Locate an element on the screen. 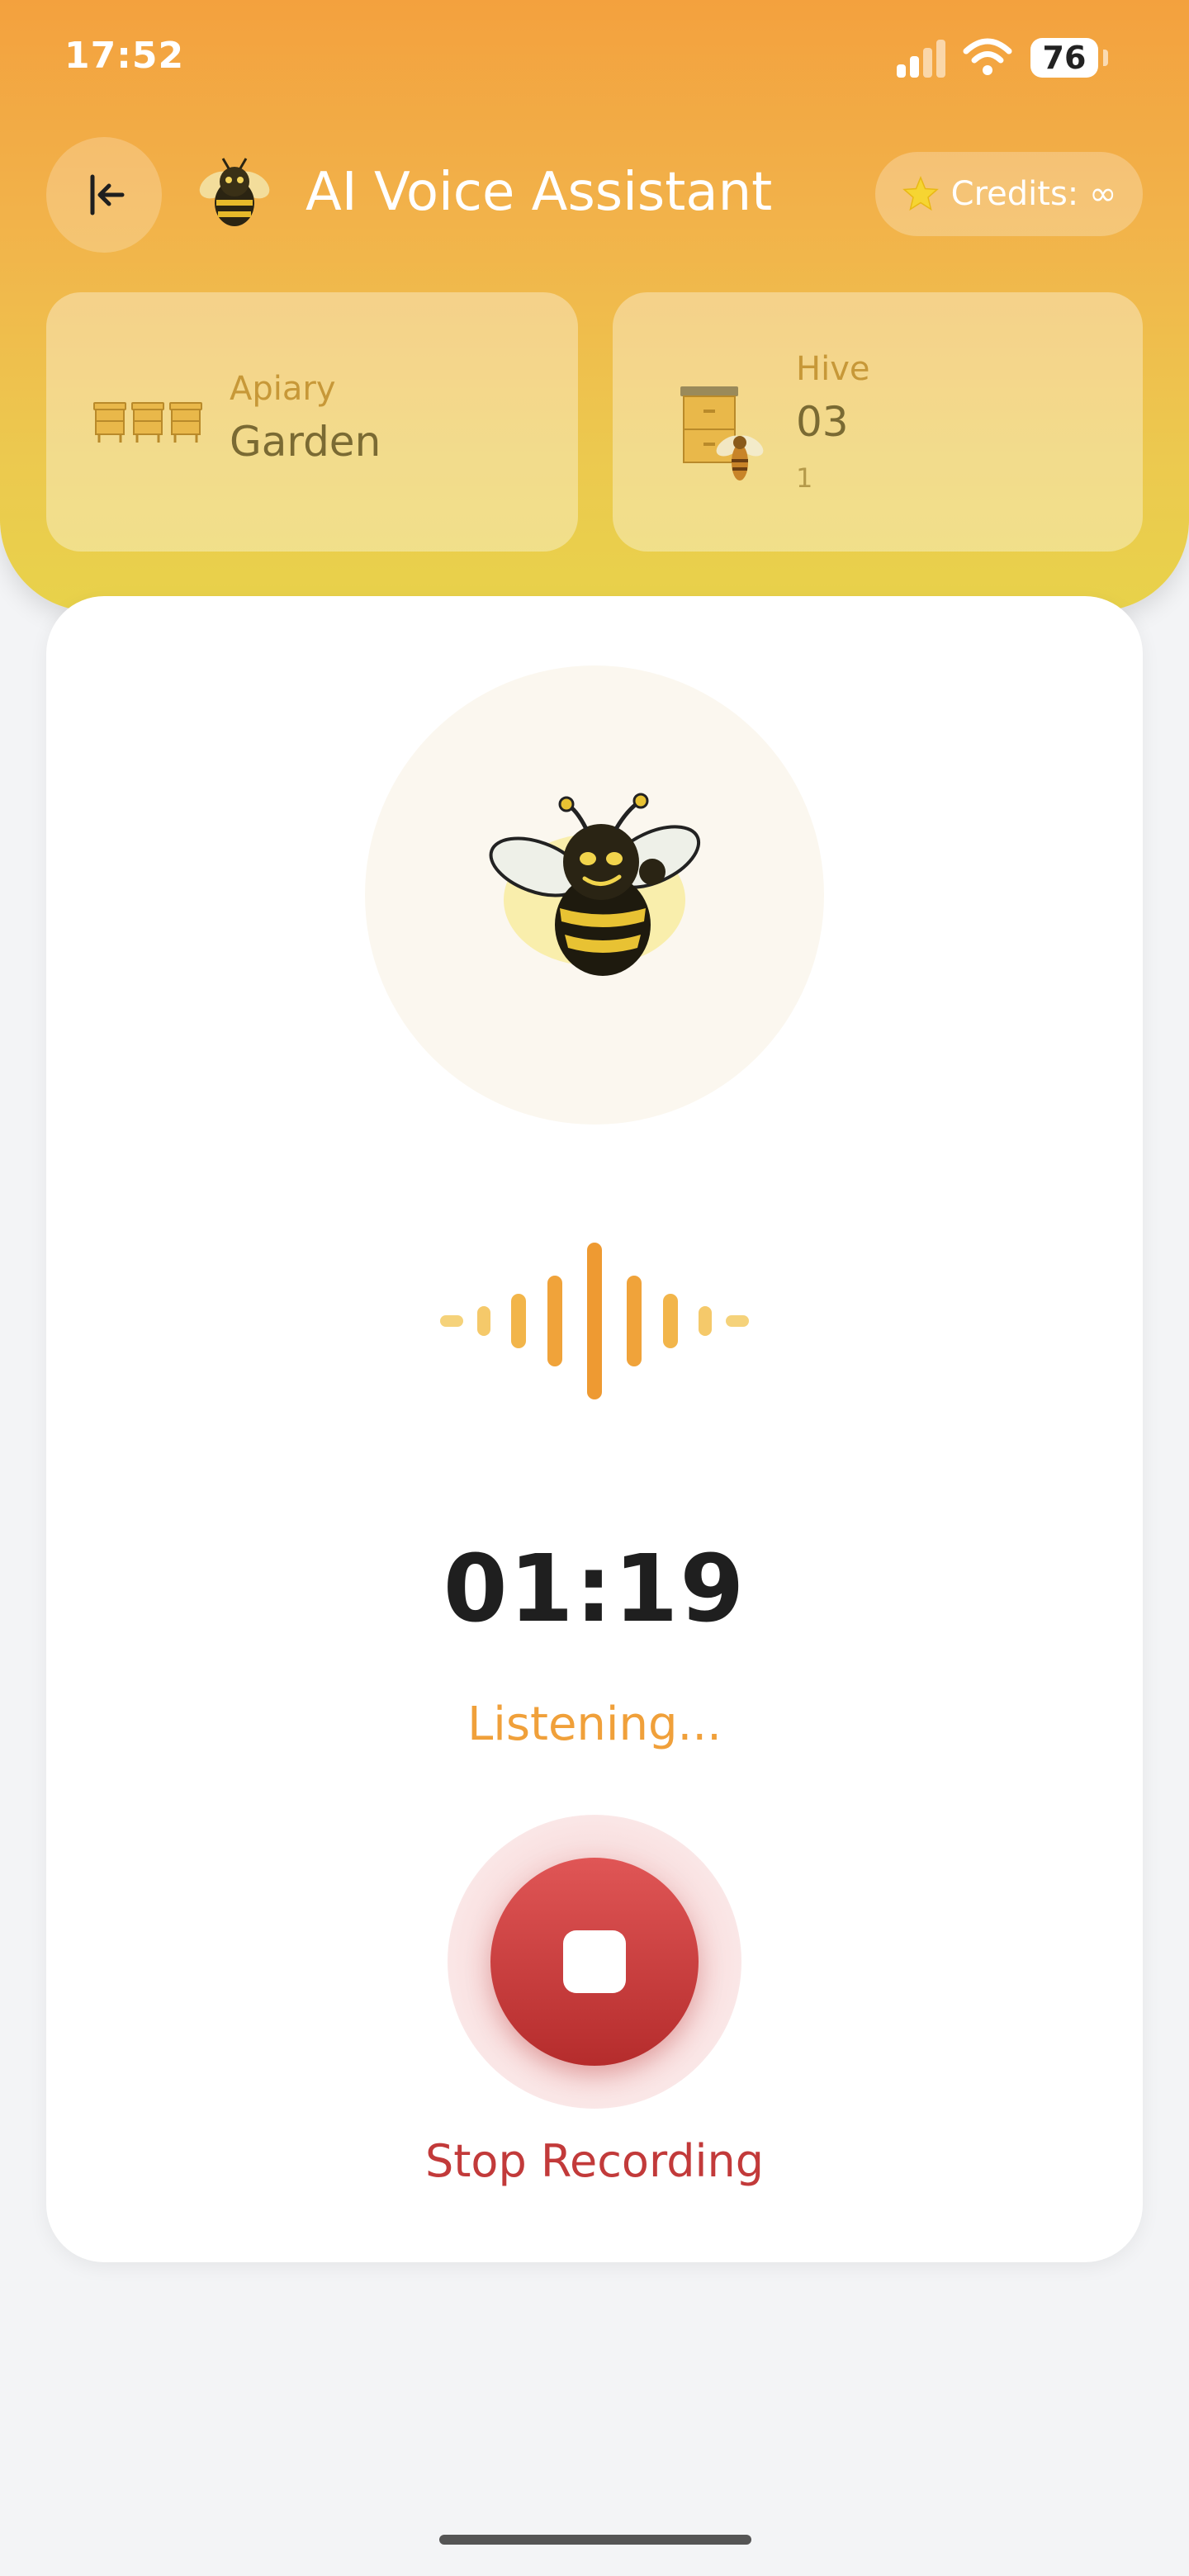 This screenshot has height=2576, width=1189. hive-card: Hive 03 1 is located at coordinates (878, 422).